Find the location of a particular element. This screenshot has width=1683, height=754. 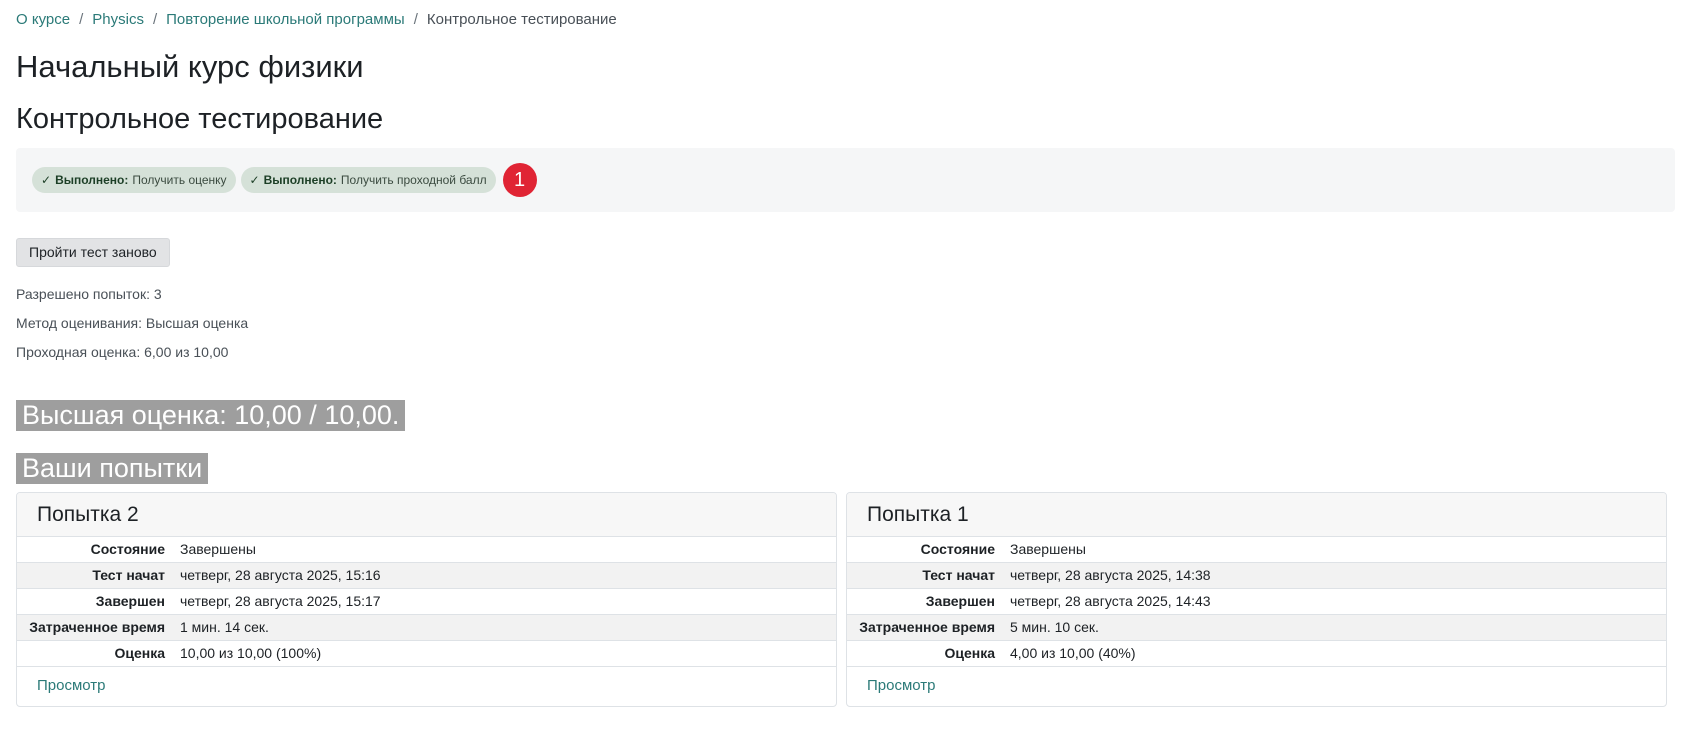

table-row: Затраченное время 5 мин. 10 сек. is located at coordinates (1256, 627).